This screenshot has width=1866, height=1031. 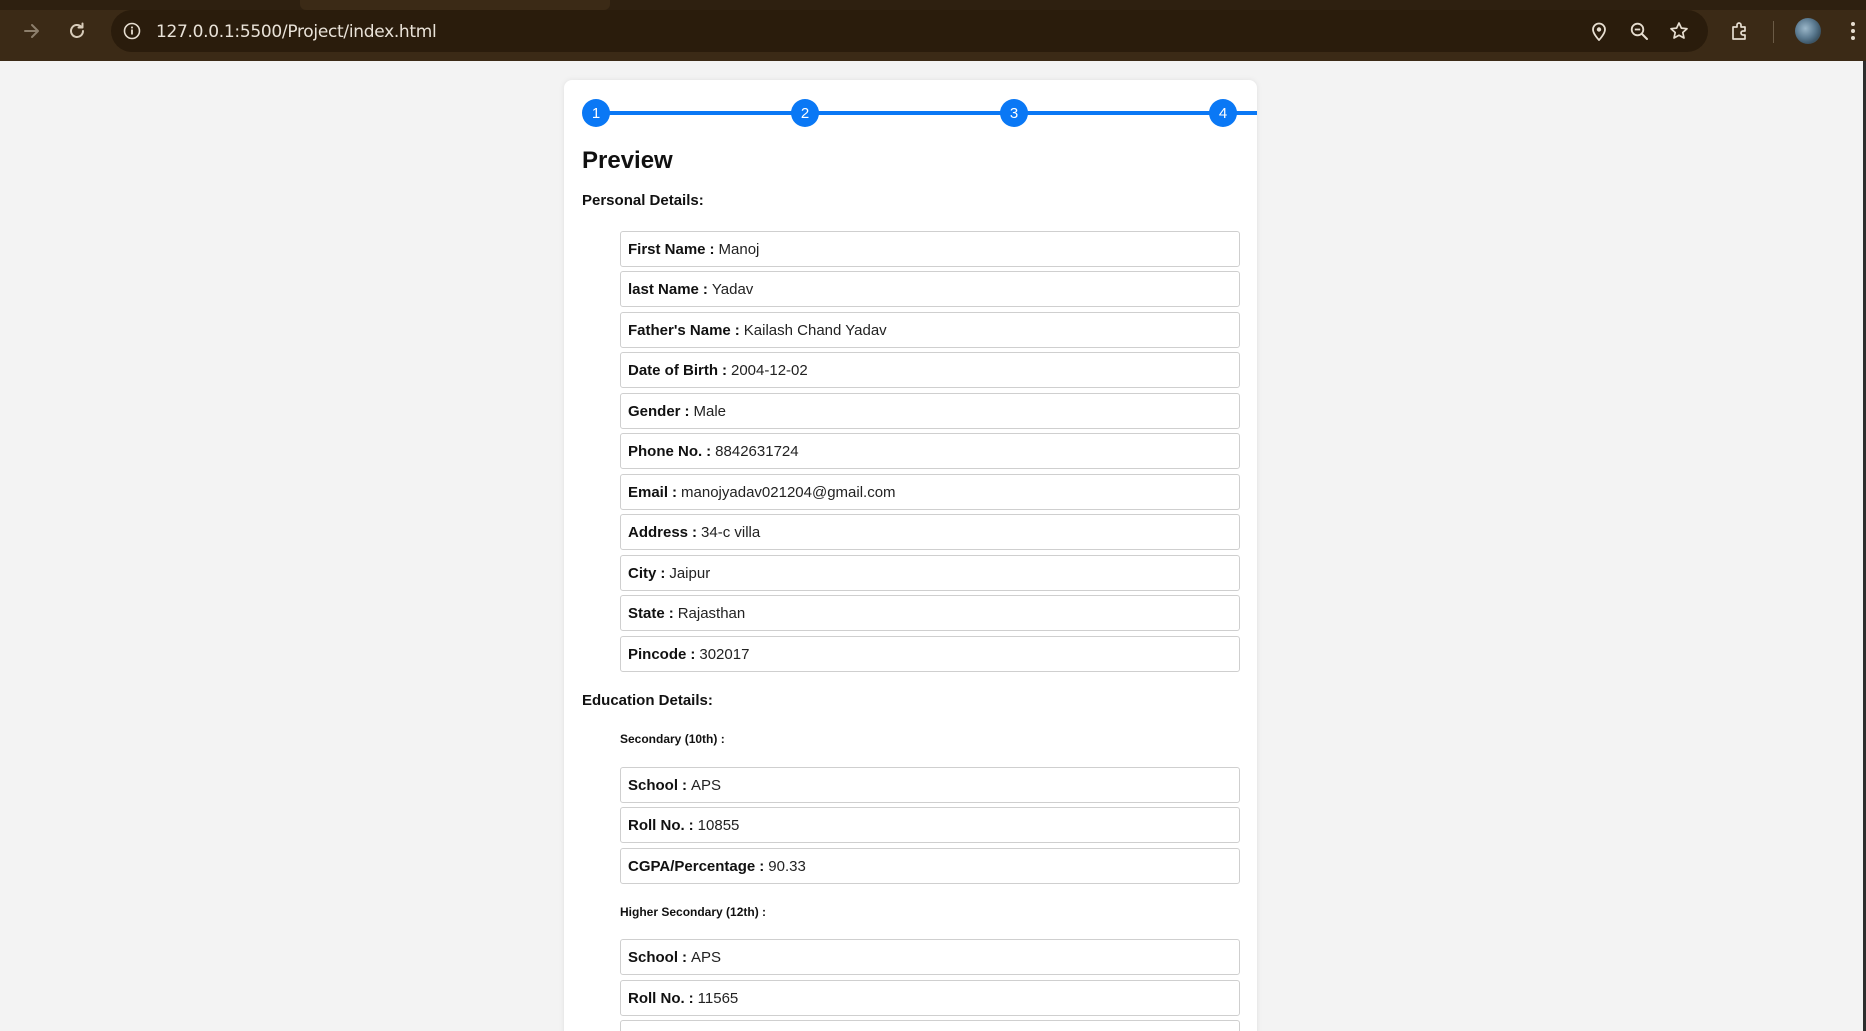 What do you see at coordinates (930, 998) in the screenshot?
I see `field-higher-secondary-roll-no: Roll No.:11565` at bounding box center [930, 998].